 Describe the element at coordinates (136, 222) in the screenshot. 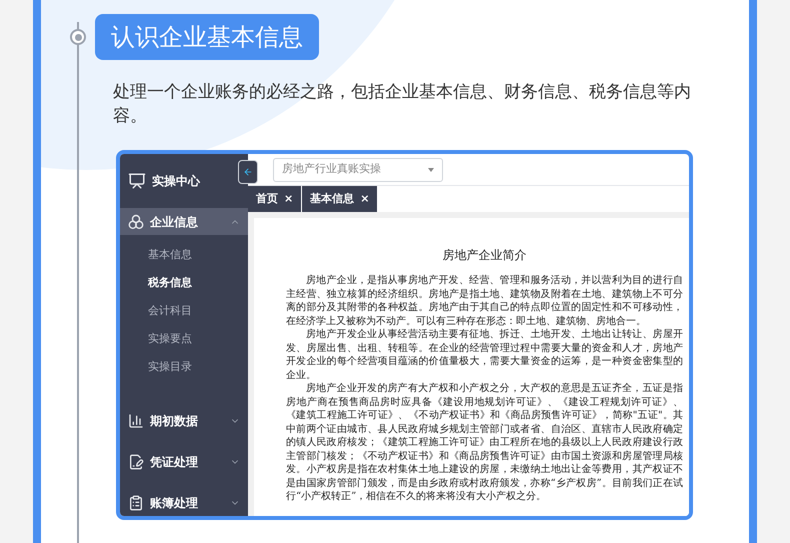

I see `circles-icon` at that location.